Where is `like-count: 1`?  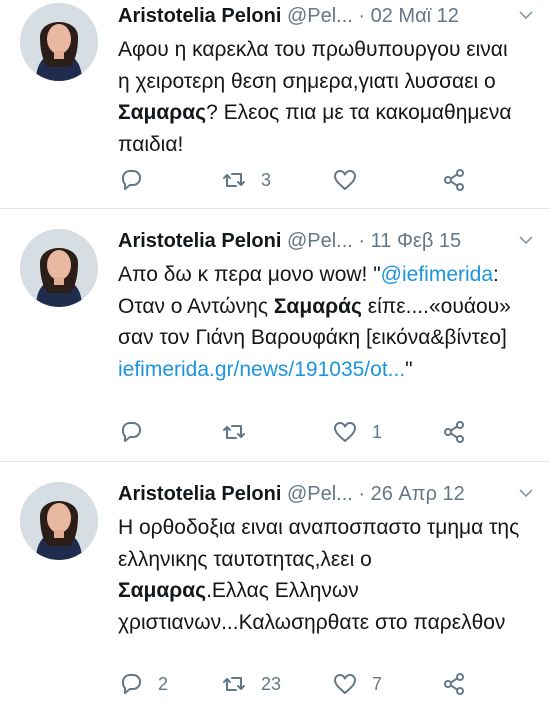 like-count: 1 is located at coordinates (377, 431).